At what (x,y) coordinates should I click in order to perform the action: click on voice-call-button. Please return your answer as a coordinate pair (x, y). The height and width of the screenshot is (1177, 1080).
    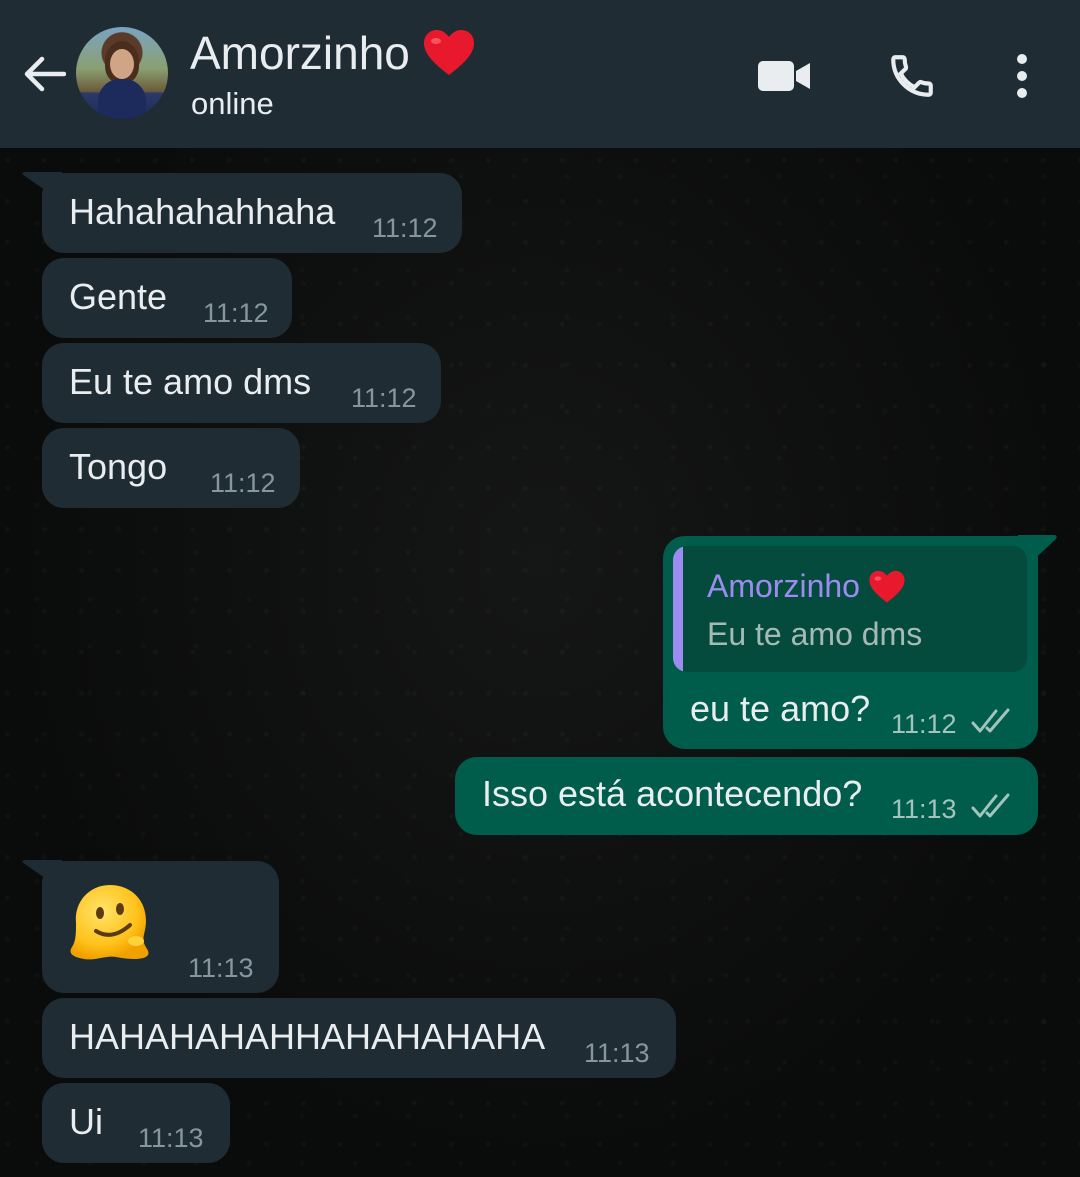
    Looking at the image, I should click on (912, 76).